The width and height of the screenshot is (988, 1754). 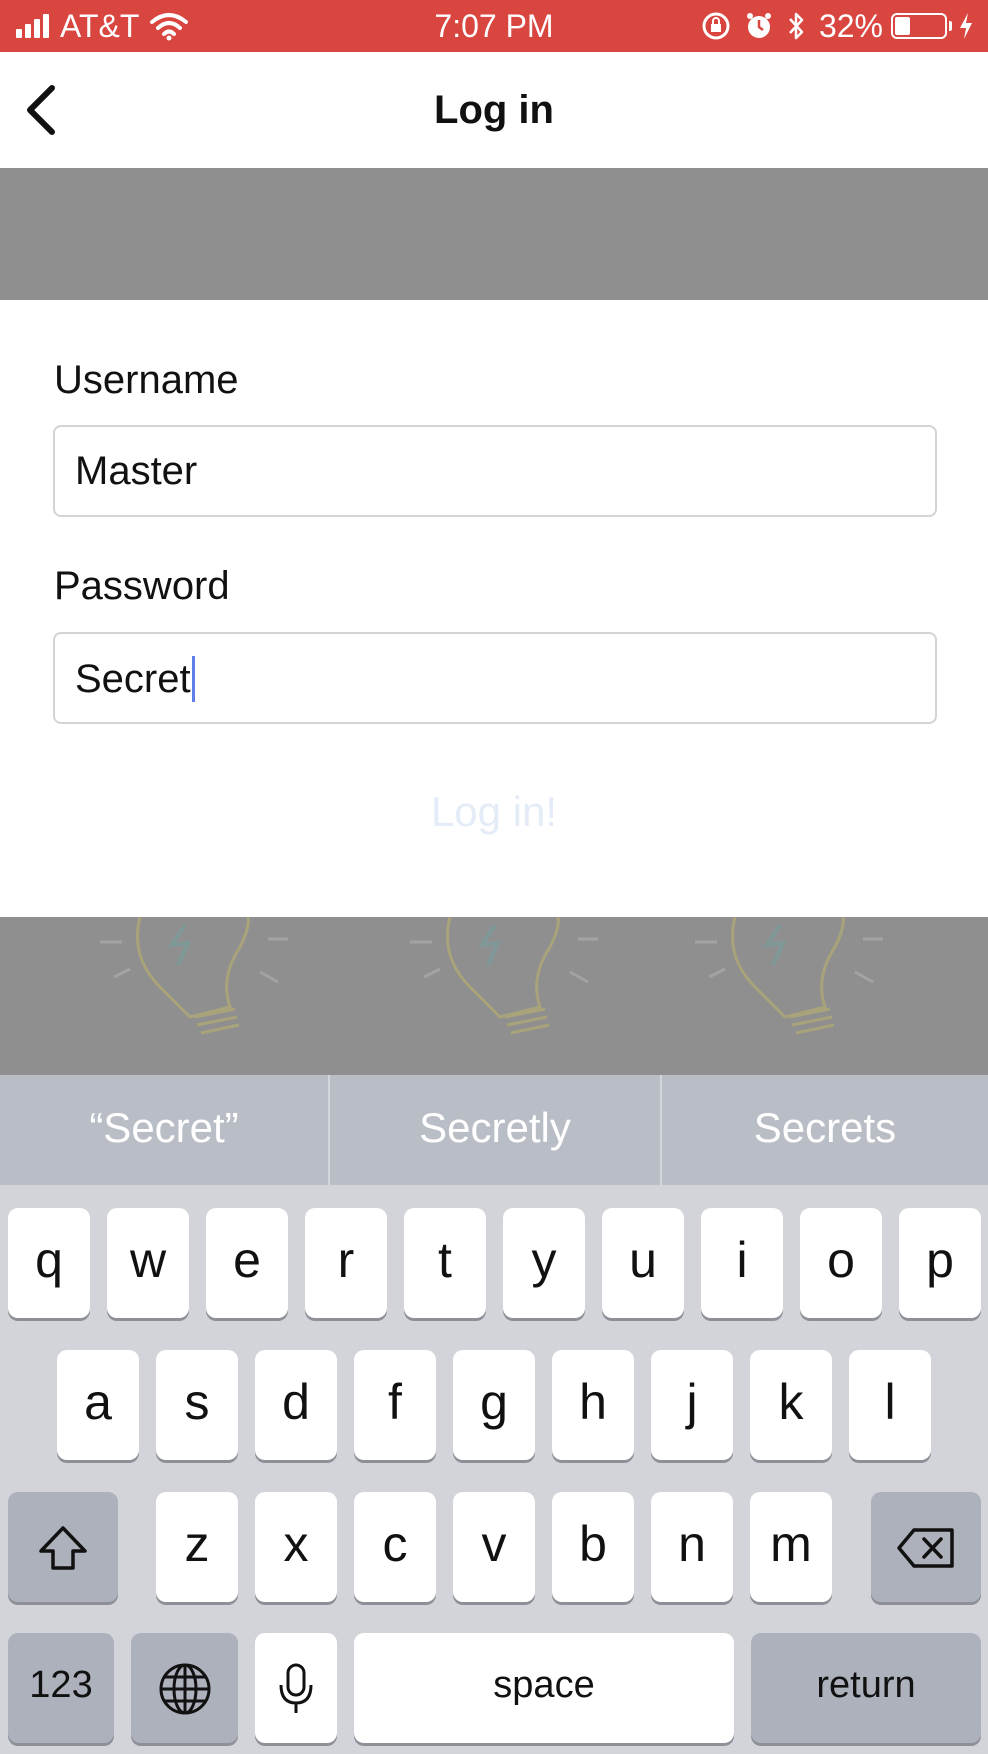 I want to click on key-k: k, so click(x=791, y=1405).